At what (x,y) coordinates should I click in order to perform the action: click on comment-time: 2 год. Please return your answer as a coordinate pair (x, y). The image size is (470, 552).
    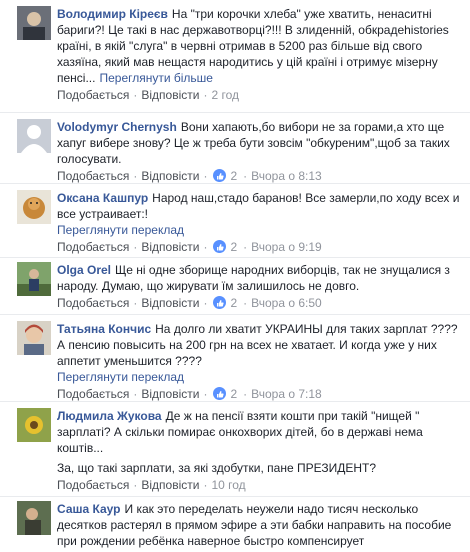
    Looking at the image, I should click on (225, 95).